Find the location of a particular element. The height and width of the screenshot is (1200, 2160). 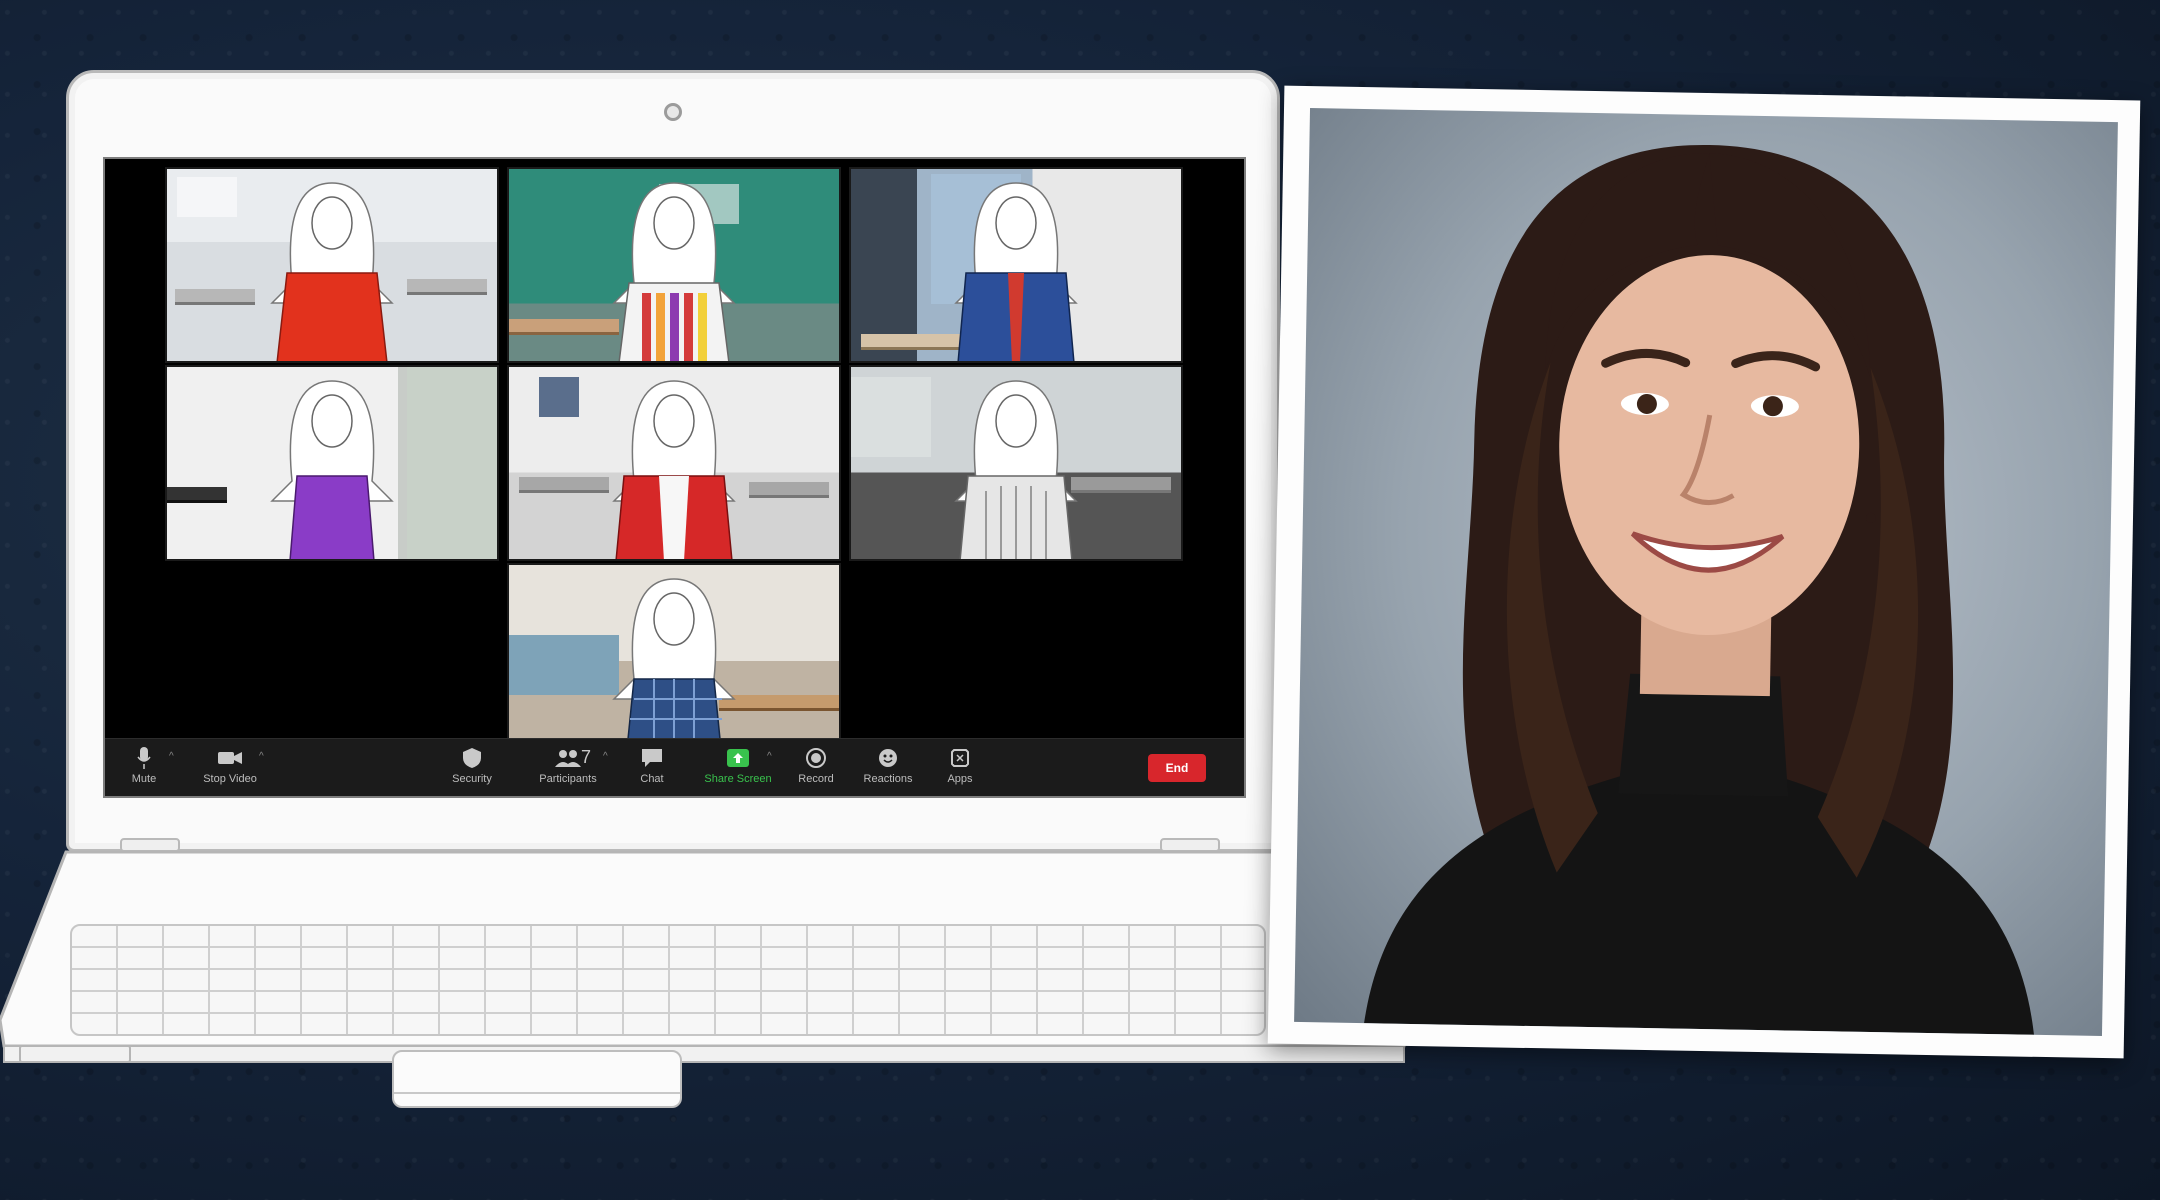

apps-label: Apps is located at coordinates (960, 779).